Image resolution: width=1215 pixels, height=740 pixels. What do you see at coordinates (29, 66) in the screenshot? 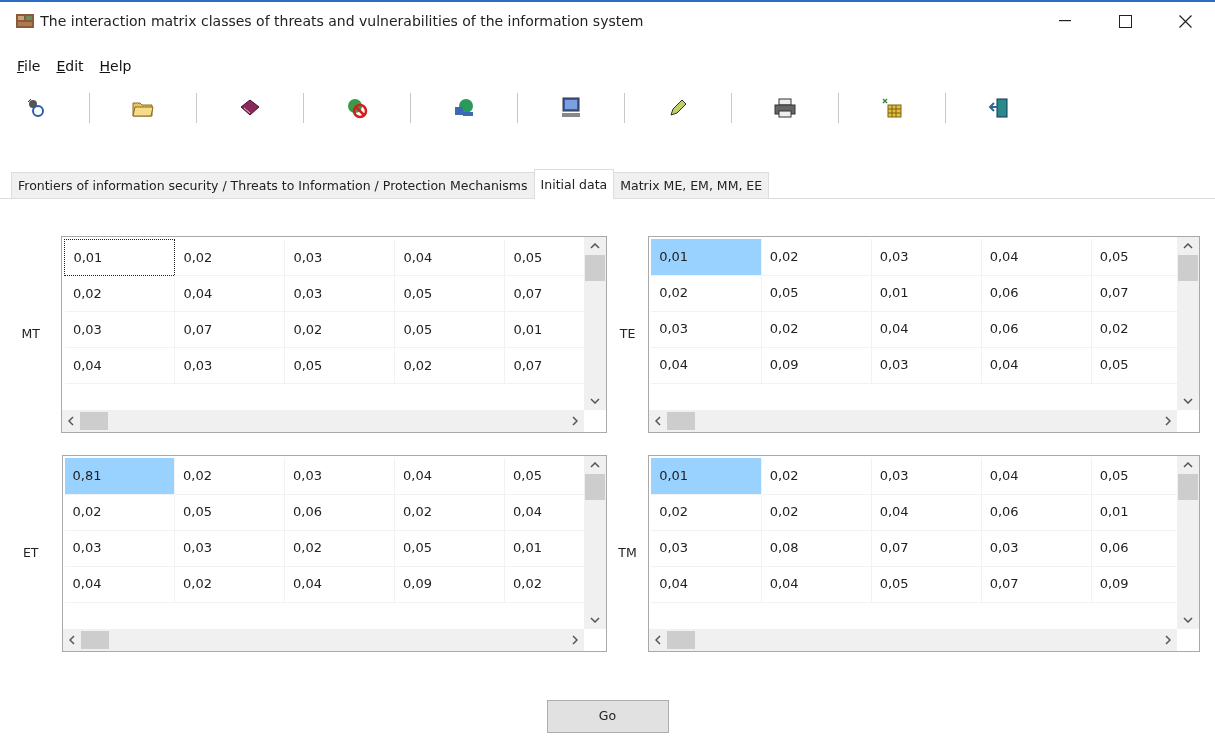
I see `menu-item: File` at bounding box center [29, 66].